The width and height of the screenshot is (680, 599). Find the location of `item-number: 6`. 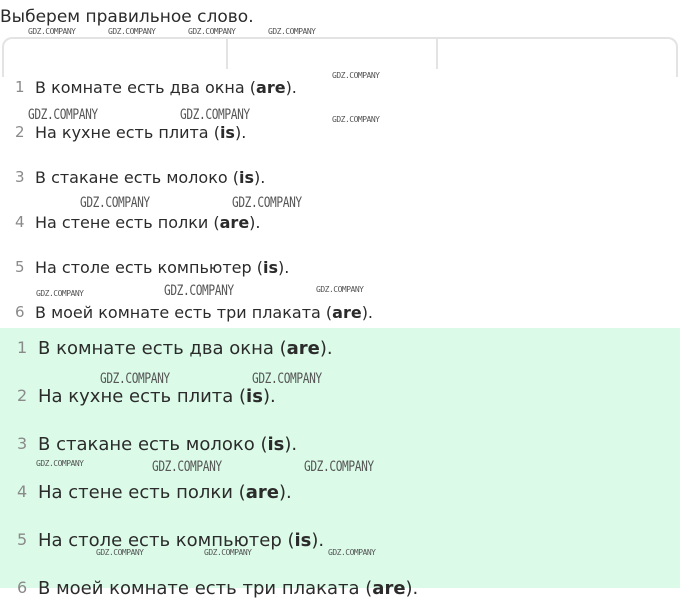

item-number: 6 is located at coordinates (20, 312).